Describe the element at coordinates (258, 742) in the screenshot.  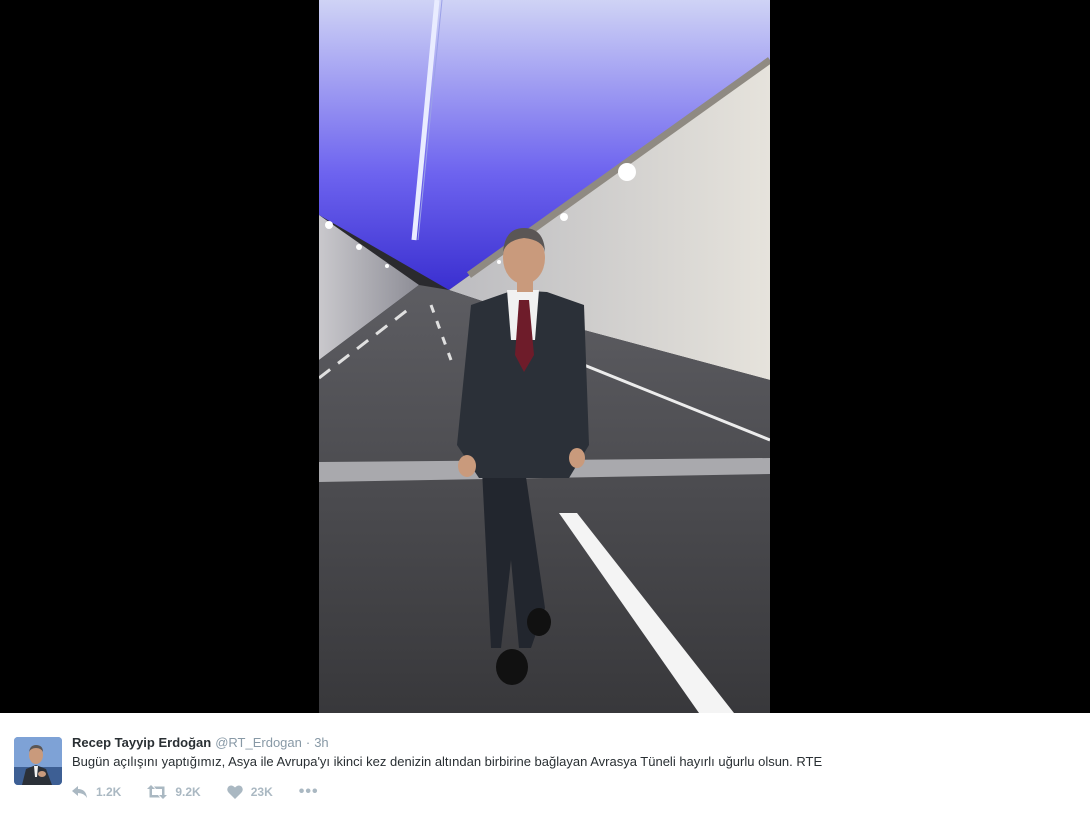
I see `user-handle: @RT_Erdogan` at that location.